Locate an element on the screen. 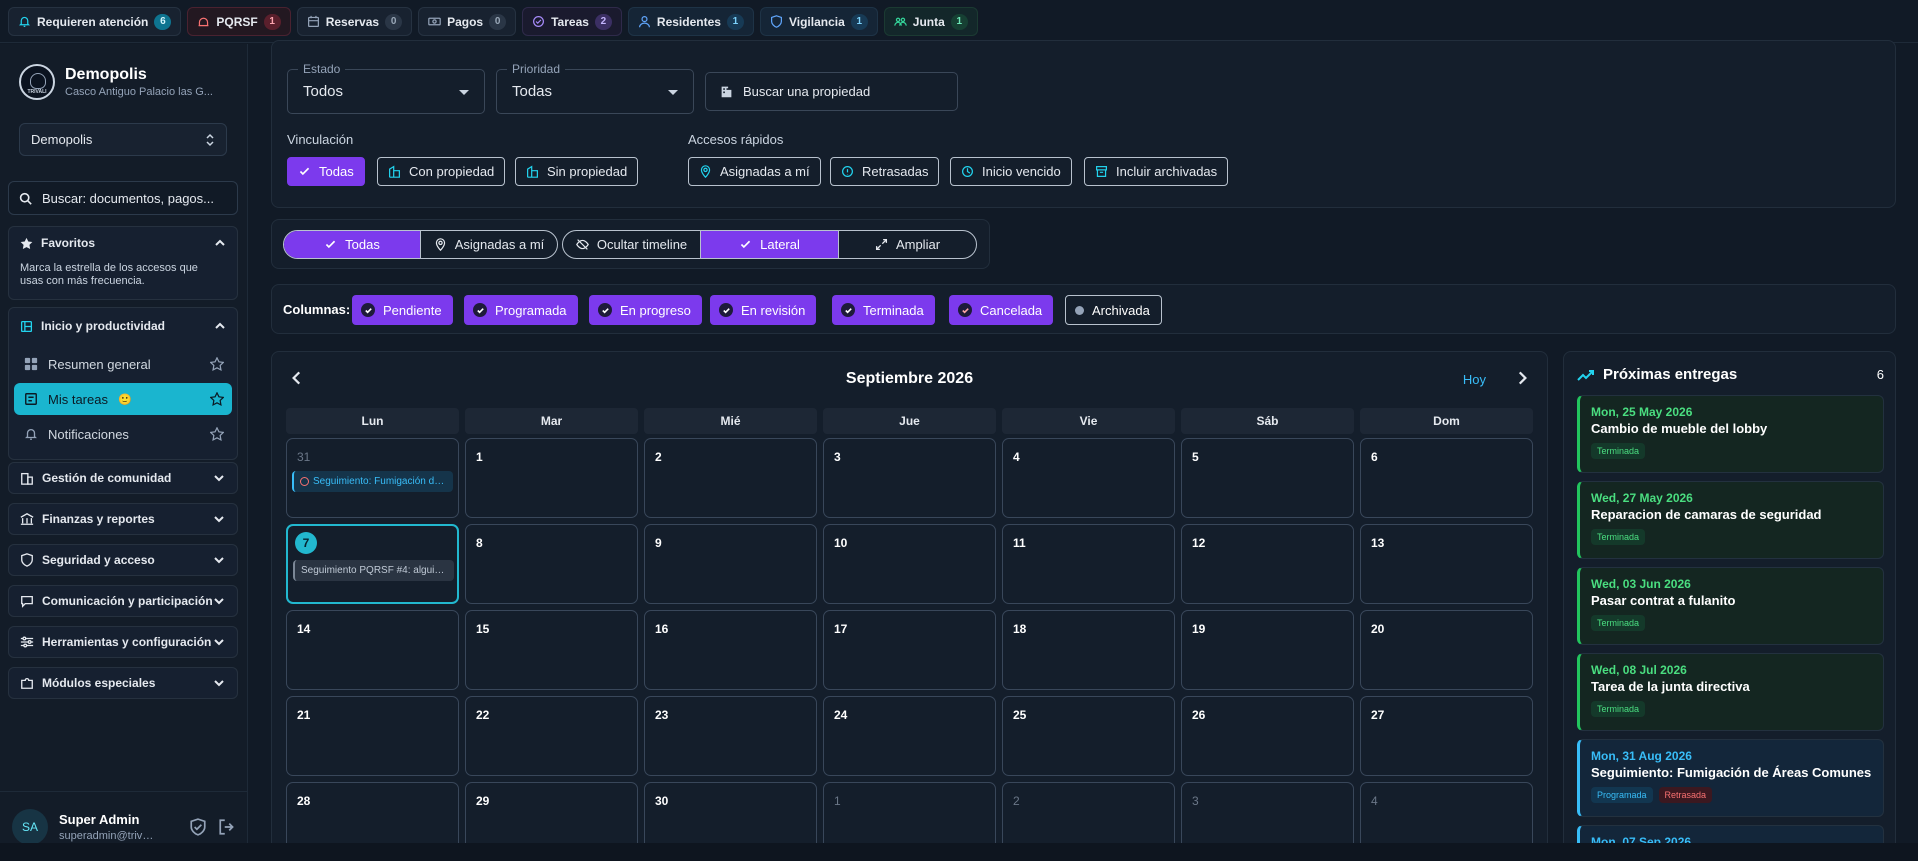 Image resolution: width=1918 pixels, height=861 pixels. chevron-right-icon is located at coordinates (1522, 378).